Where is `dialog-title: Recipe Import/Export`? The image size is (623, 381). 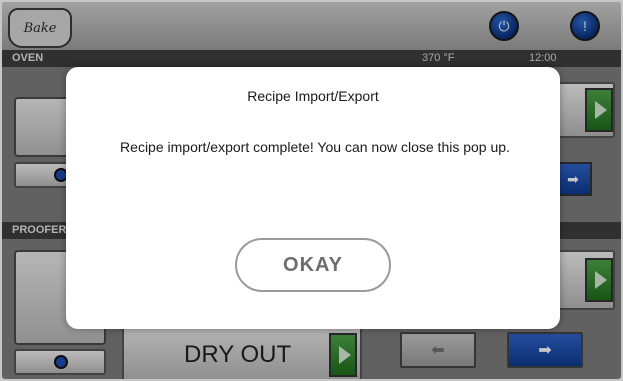 dialog-title: Recipe Import/Export is located at coordinates (313, 96).